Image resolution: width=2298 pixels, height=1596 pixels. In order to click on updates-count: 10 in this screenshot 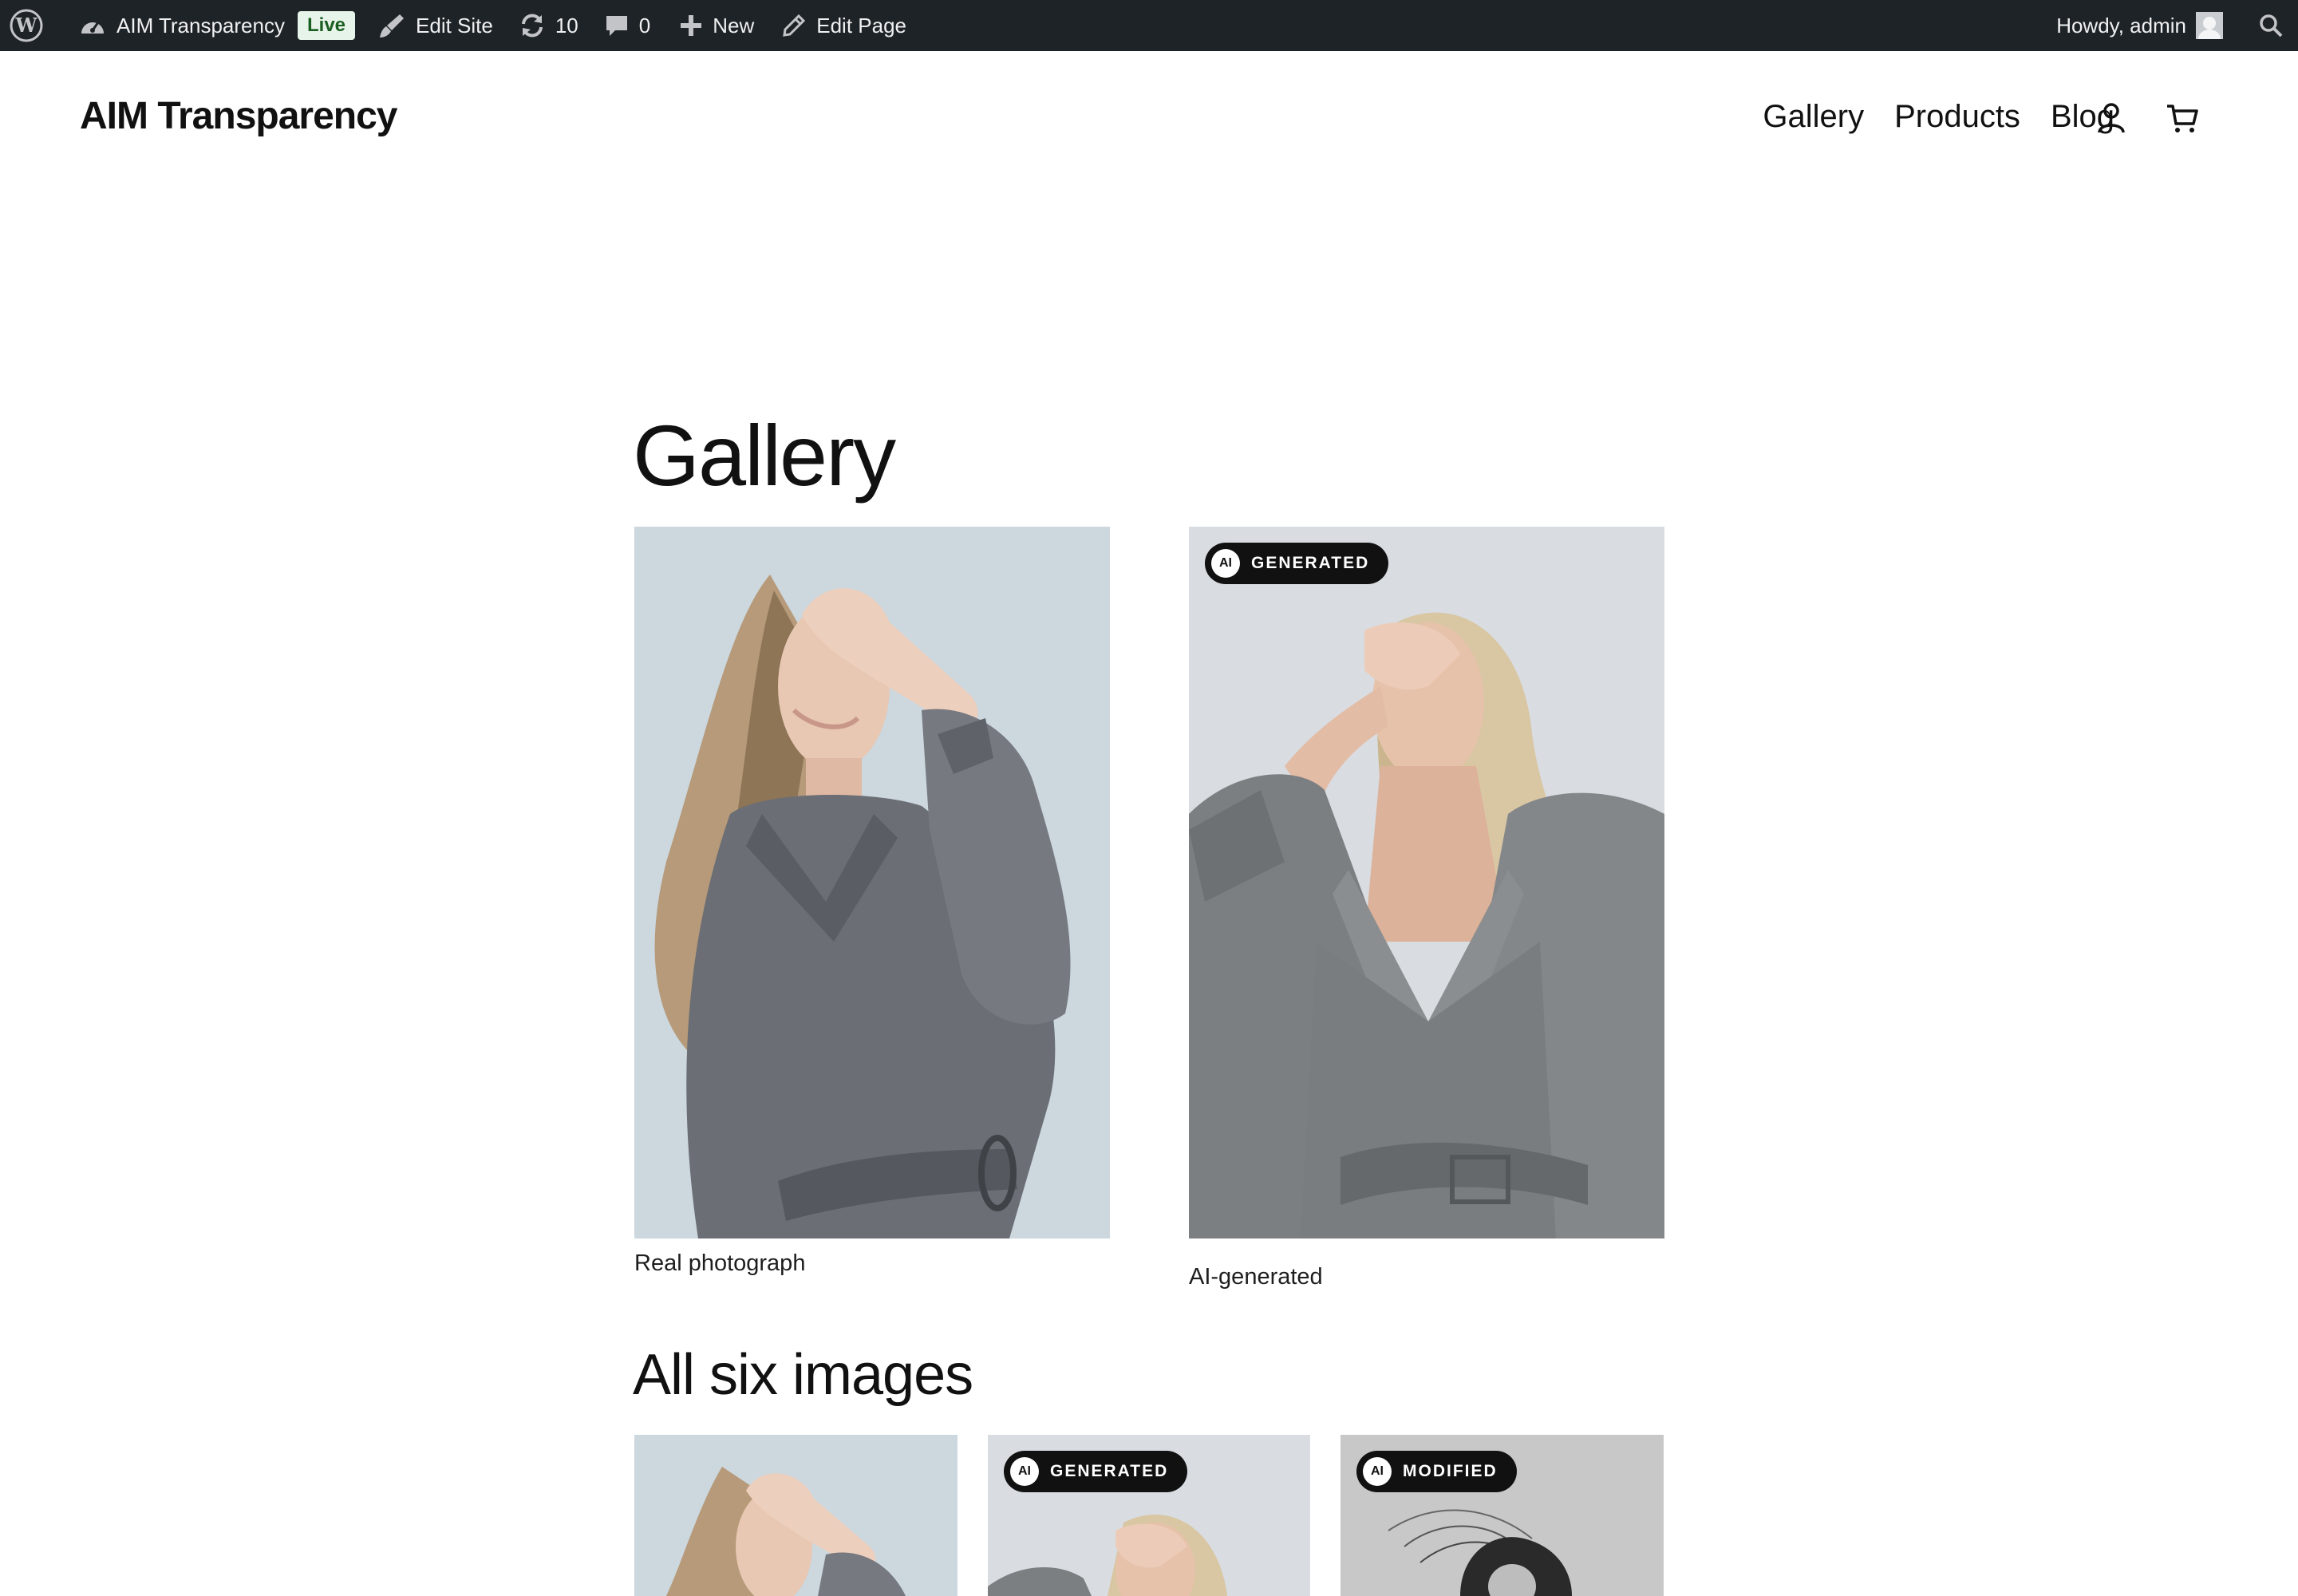, I will do `click(566, 25)`.